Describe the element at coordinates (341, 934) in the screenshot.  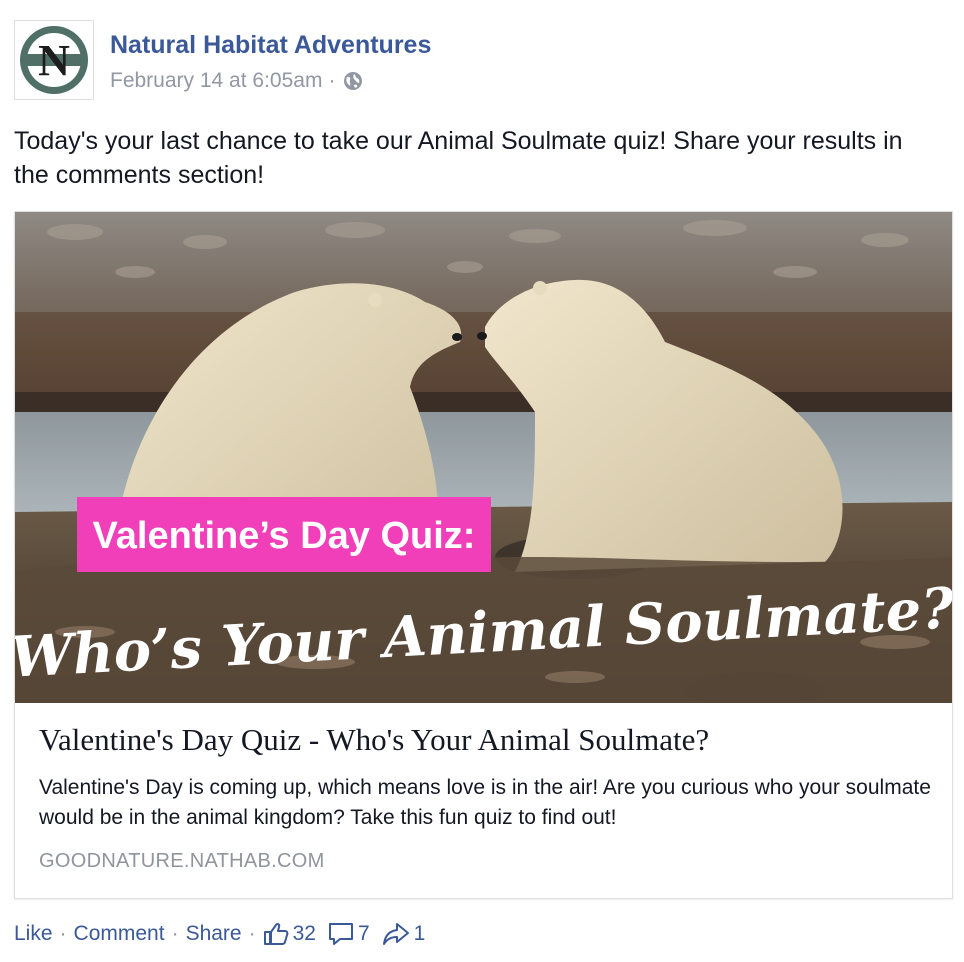
I see `comment-bubble-icon` at that location.